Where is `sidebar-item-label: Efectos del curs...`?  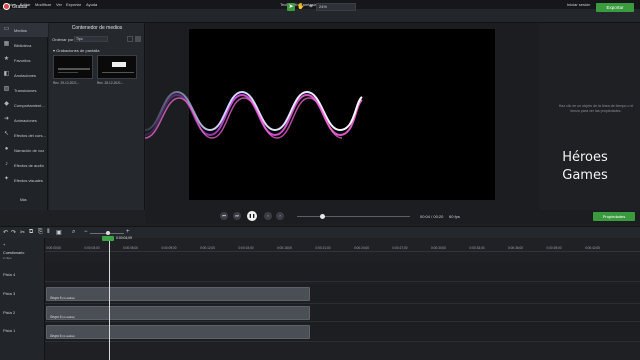
sidebar-item-label: Efectos del curs... is located at coordinates (30, 135).